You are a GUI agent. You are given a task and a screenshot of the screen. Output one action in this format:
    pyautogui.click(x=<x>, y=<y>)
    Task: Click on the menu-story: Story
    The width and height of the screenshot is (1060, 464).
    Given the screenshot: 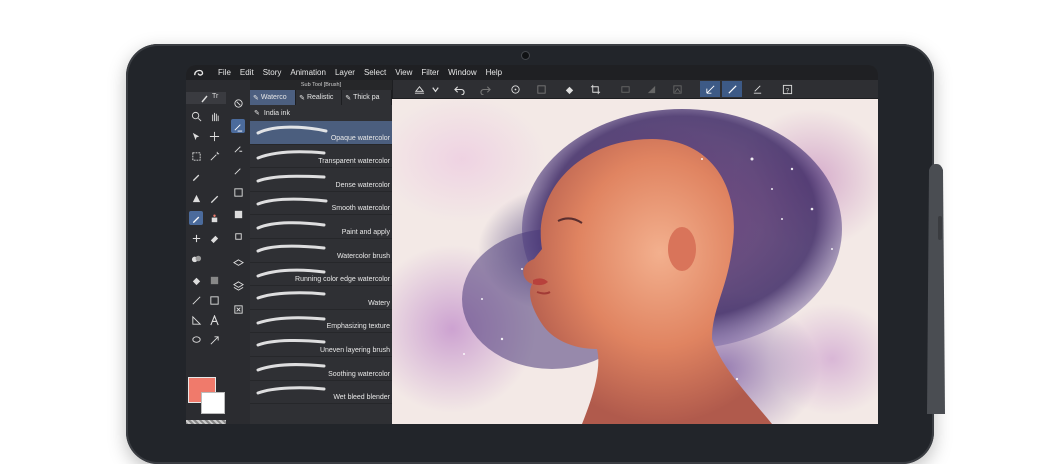 What is the action you would take?
    pyautogui.click(x=272, y=72)
    